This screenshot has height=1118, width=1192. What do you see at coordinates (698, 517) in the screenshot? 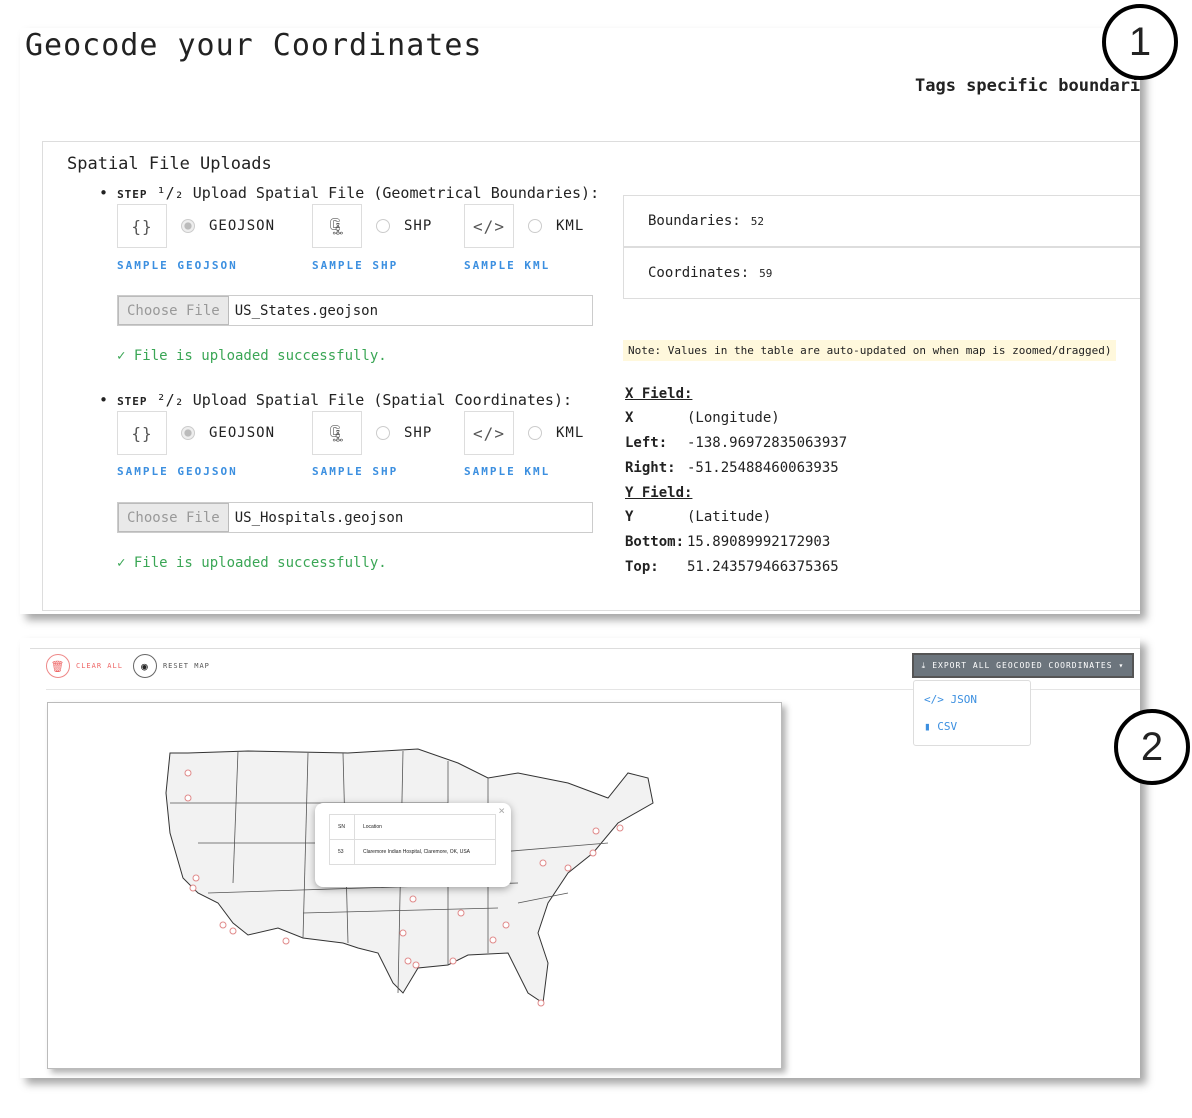
I see `y-field-row: Y (Latitude)` at bounding box center [698, 517].